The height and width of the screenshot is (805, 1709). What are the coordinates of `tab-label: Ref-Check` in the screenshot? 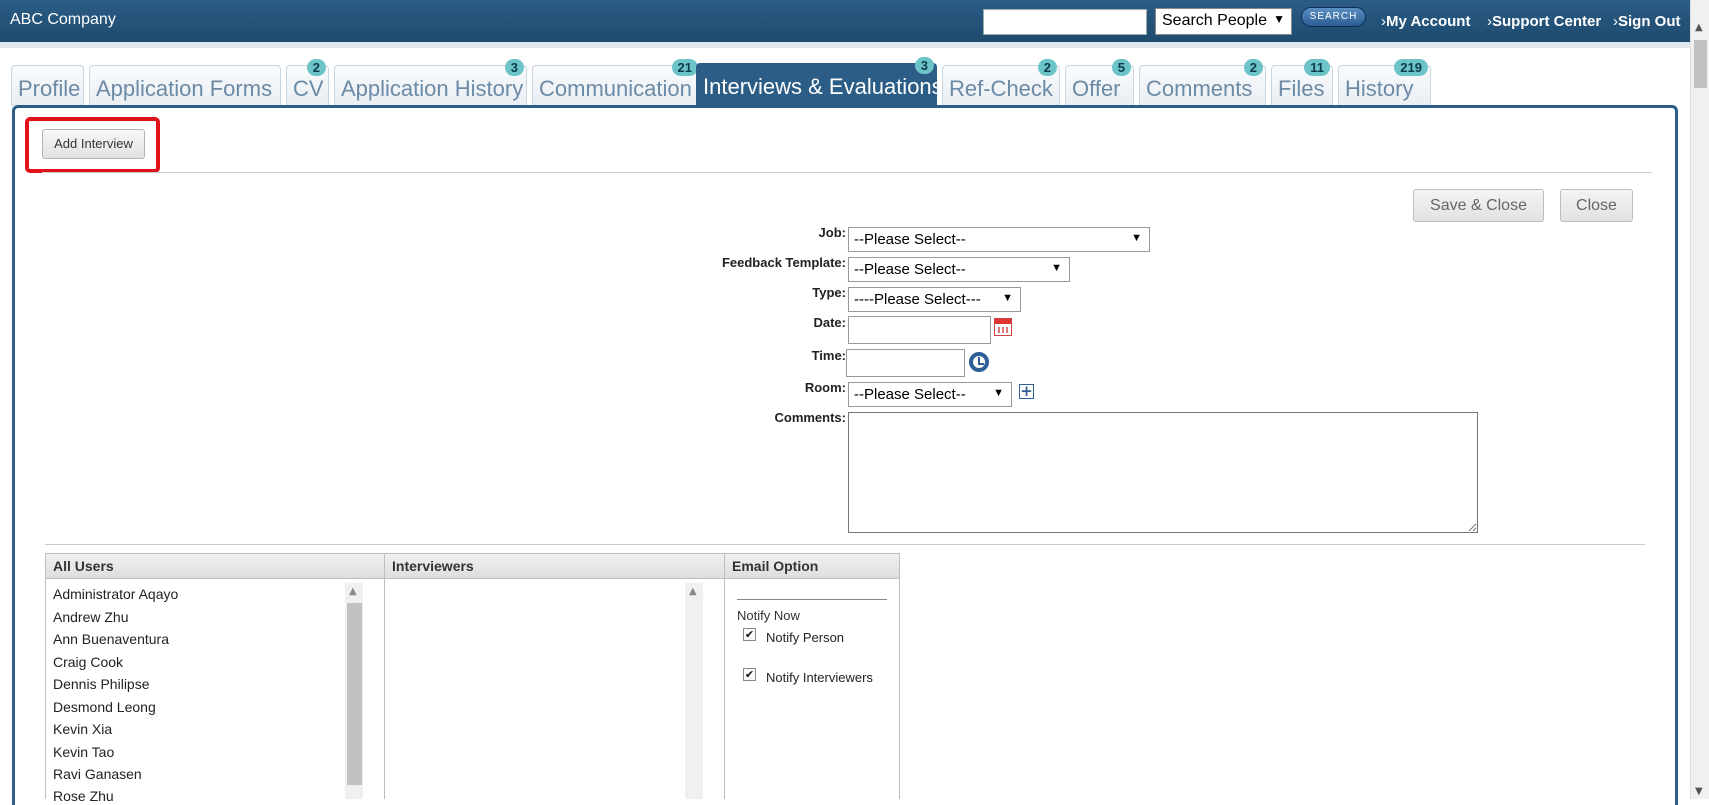 It's located at (1001, 88).